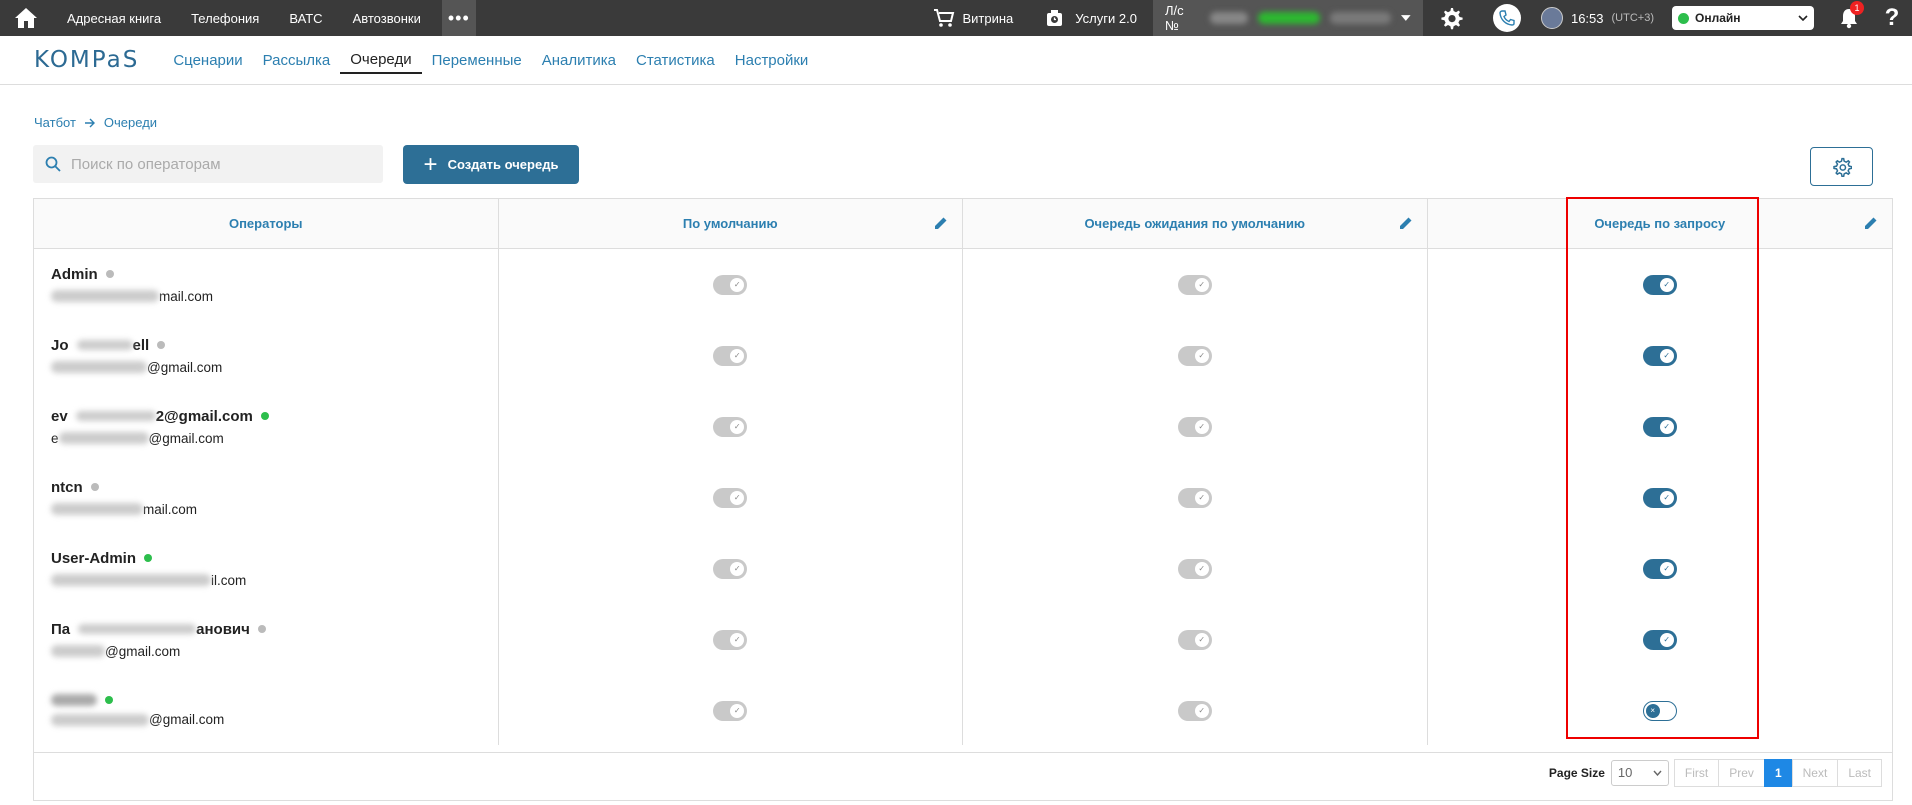  What do you see at coordinates (1718, 18) in the screenshot?
I see `status-value: Онлайн` at bounding box center [1718, 18].